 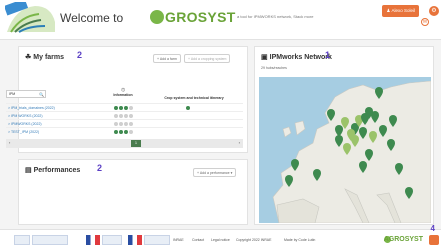 I want to click on prev-icon: ‹, so click(x=9, y=142).